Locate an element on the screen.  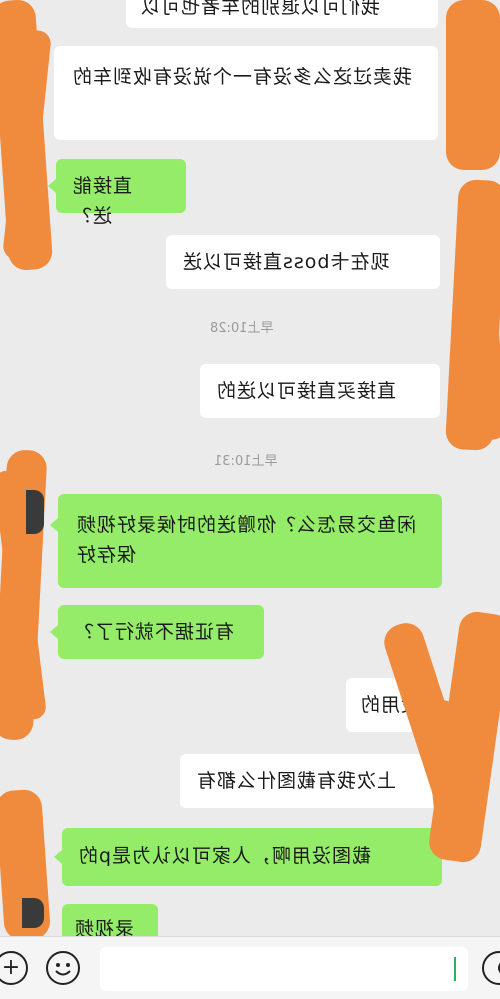
message-bubble: 上次我有截图什么都有 is located at coordinates (310, 781).